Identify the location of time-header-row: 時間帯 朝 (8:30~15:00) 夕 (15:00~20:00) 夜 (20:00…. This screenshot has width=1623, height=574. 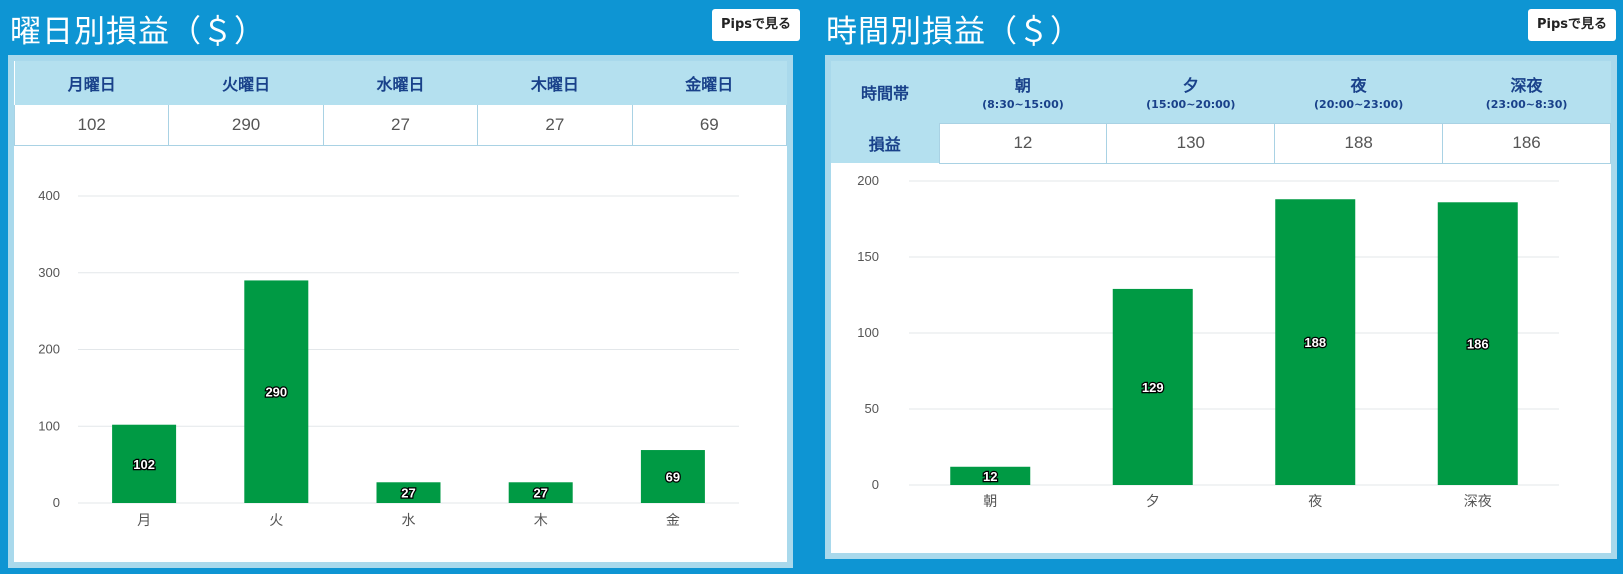
(1221, 92).